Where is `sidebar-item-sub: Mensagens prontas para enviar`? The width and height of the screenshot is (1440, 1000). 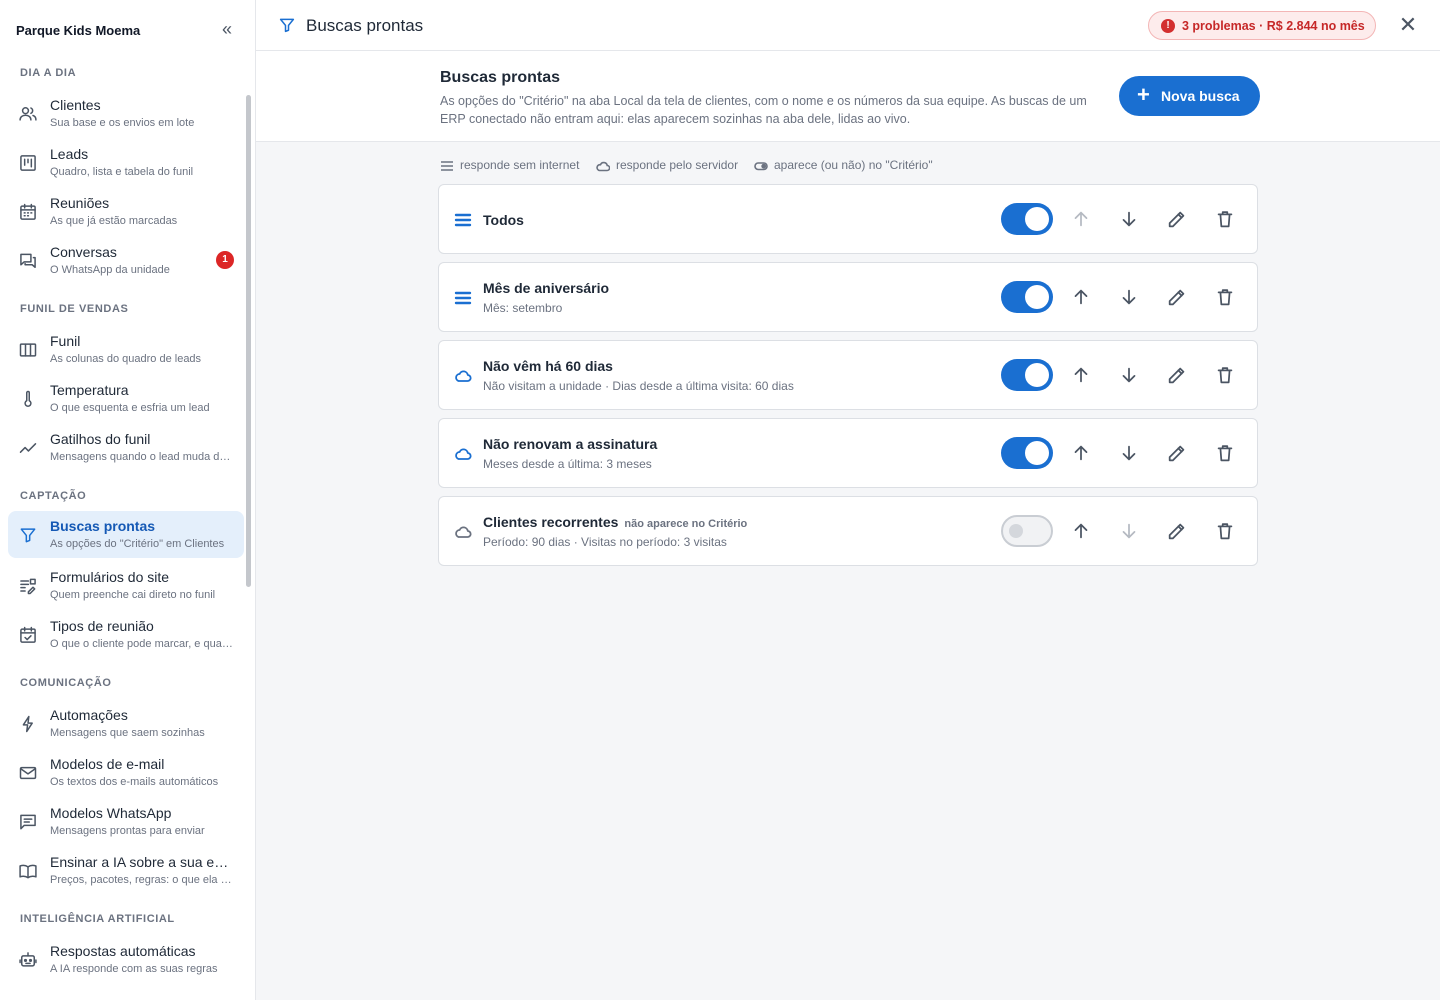
sidebar-item-sub: Mensagens prontas para enviar is located at coordinates (127, 831).